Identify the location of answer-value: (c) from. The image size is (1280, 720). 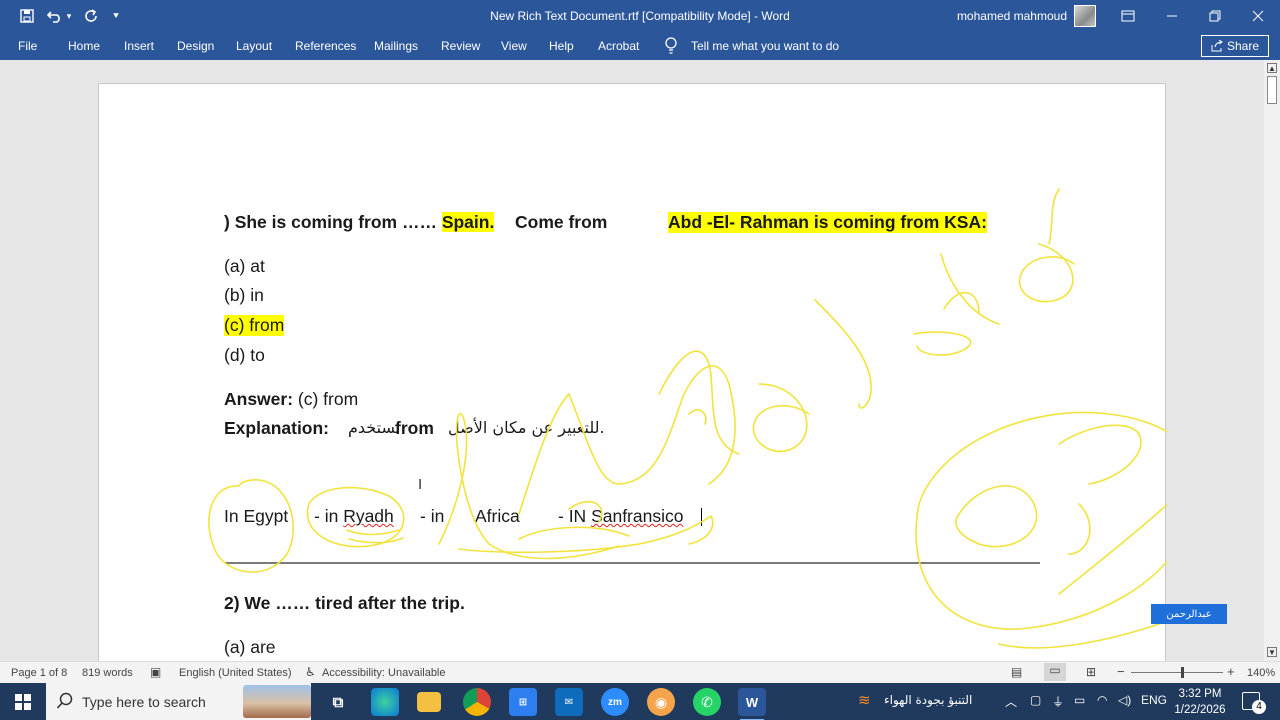
(326, 399).